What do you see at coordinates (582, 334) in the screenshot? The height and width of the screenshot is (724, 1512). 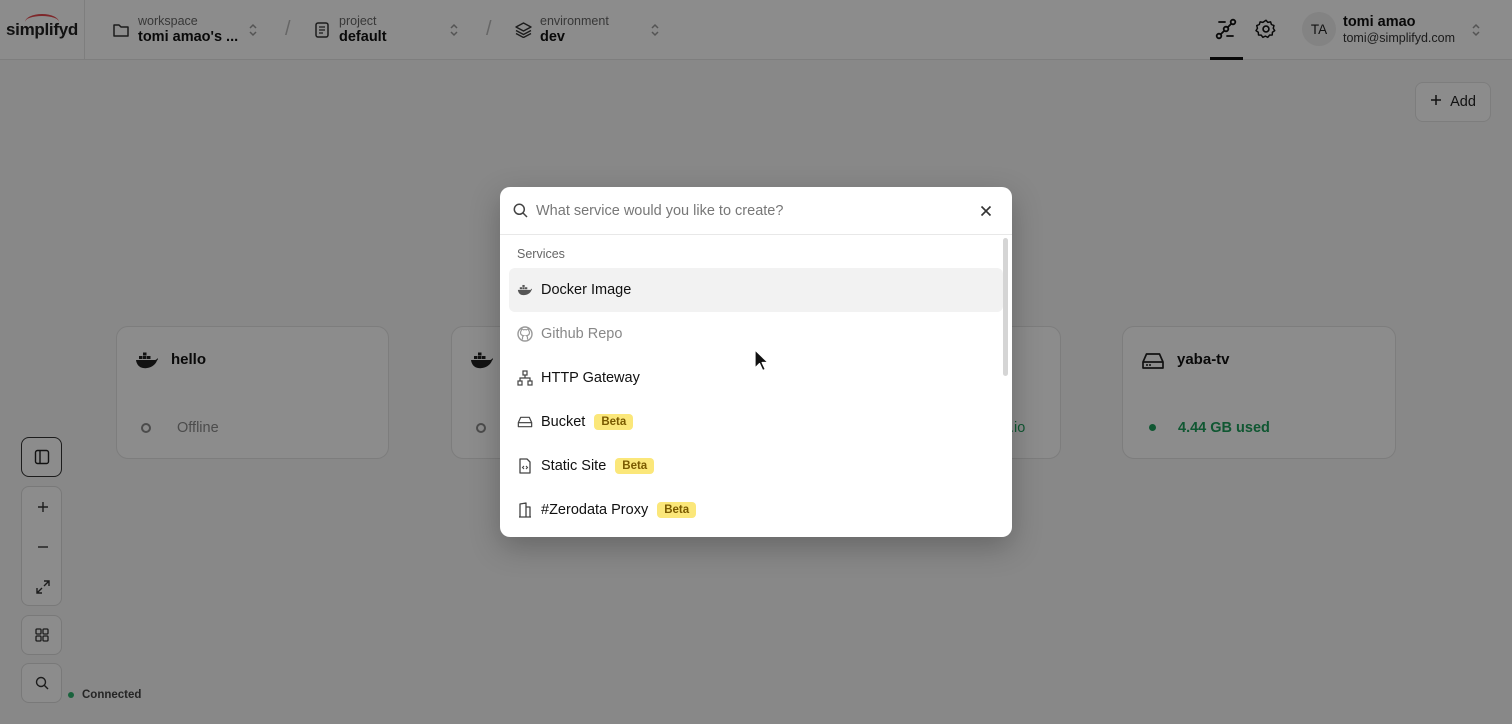 I see `service-item-label: Github Repo` at bounding box center [582, 334].